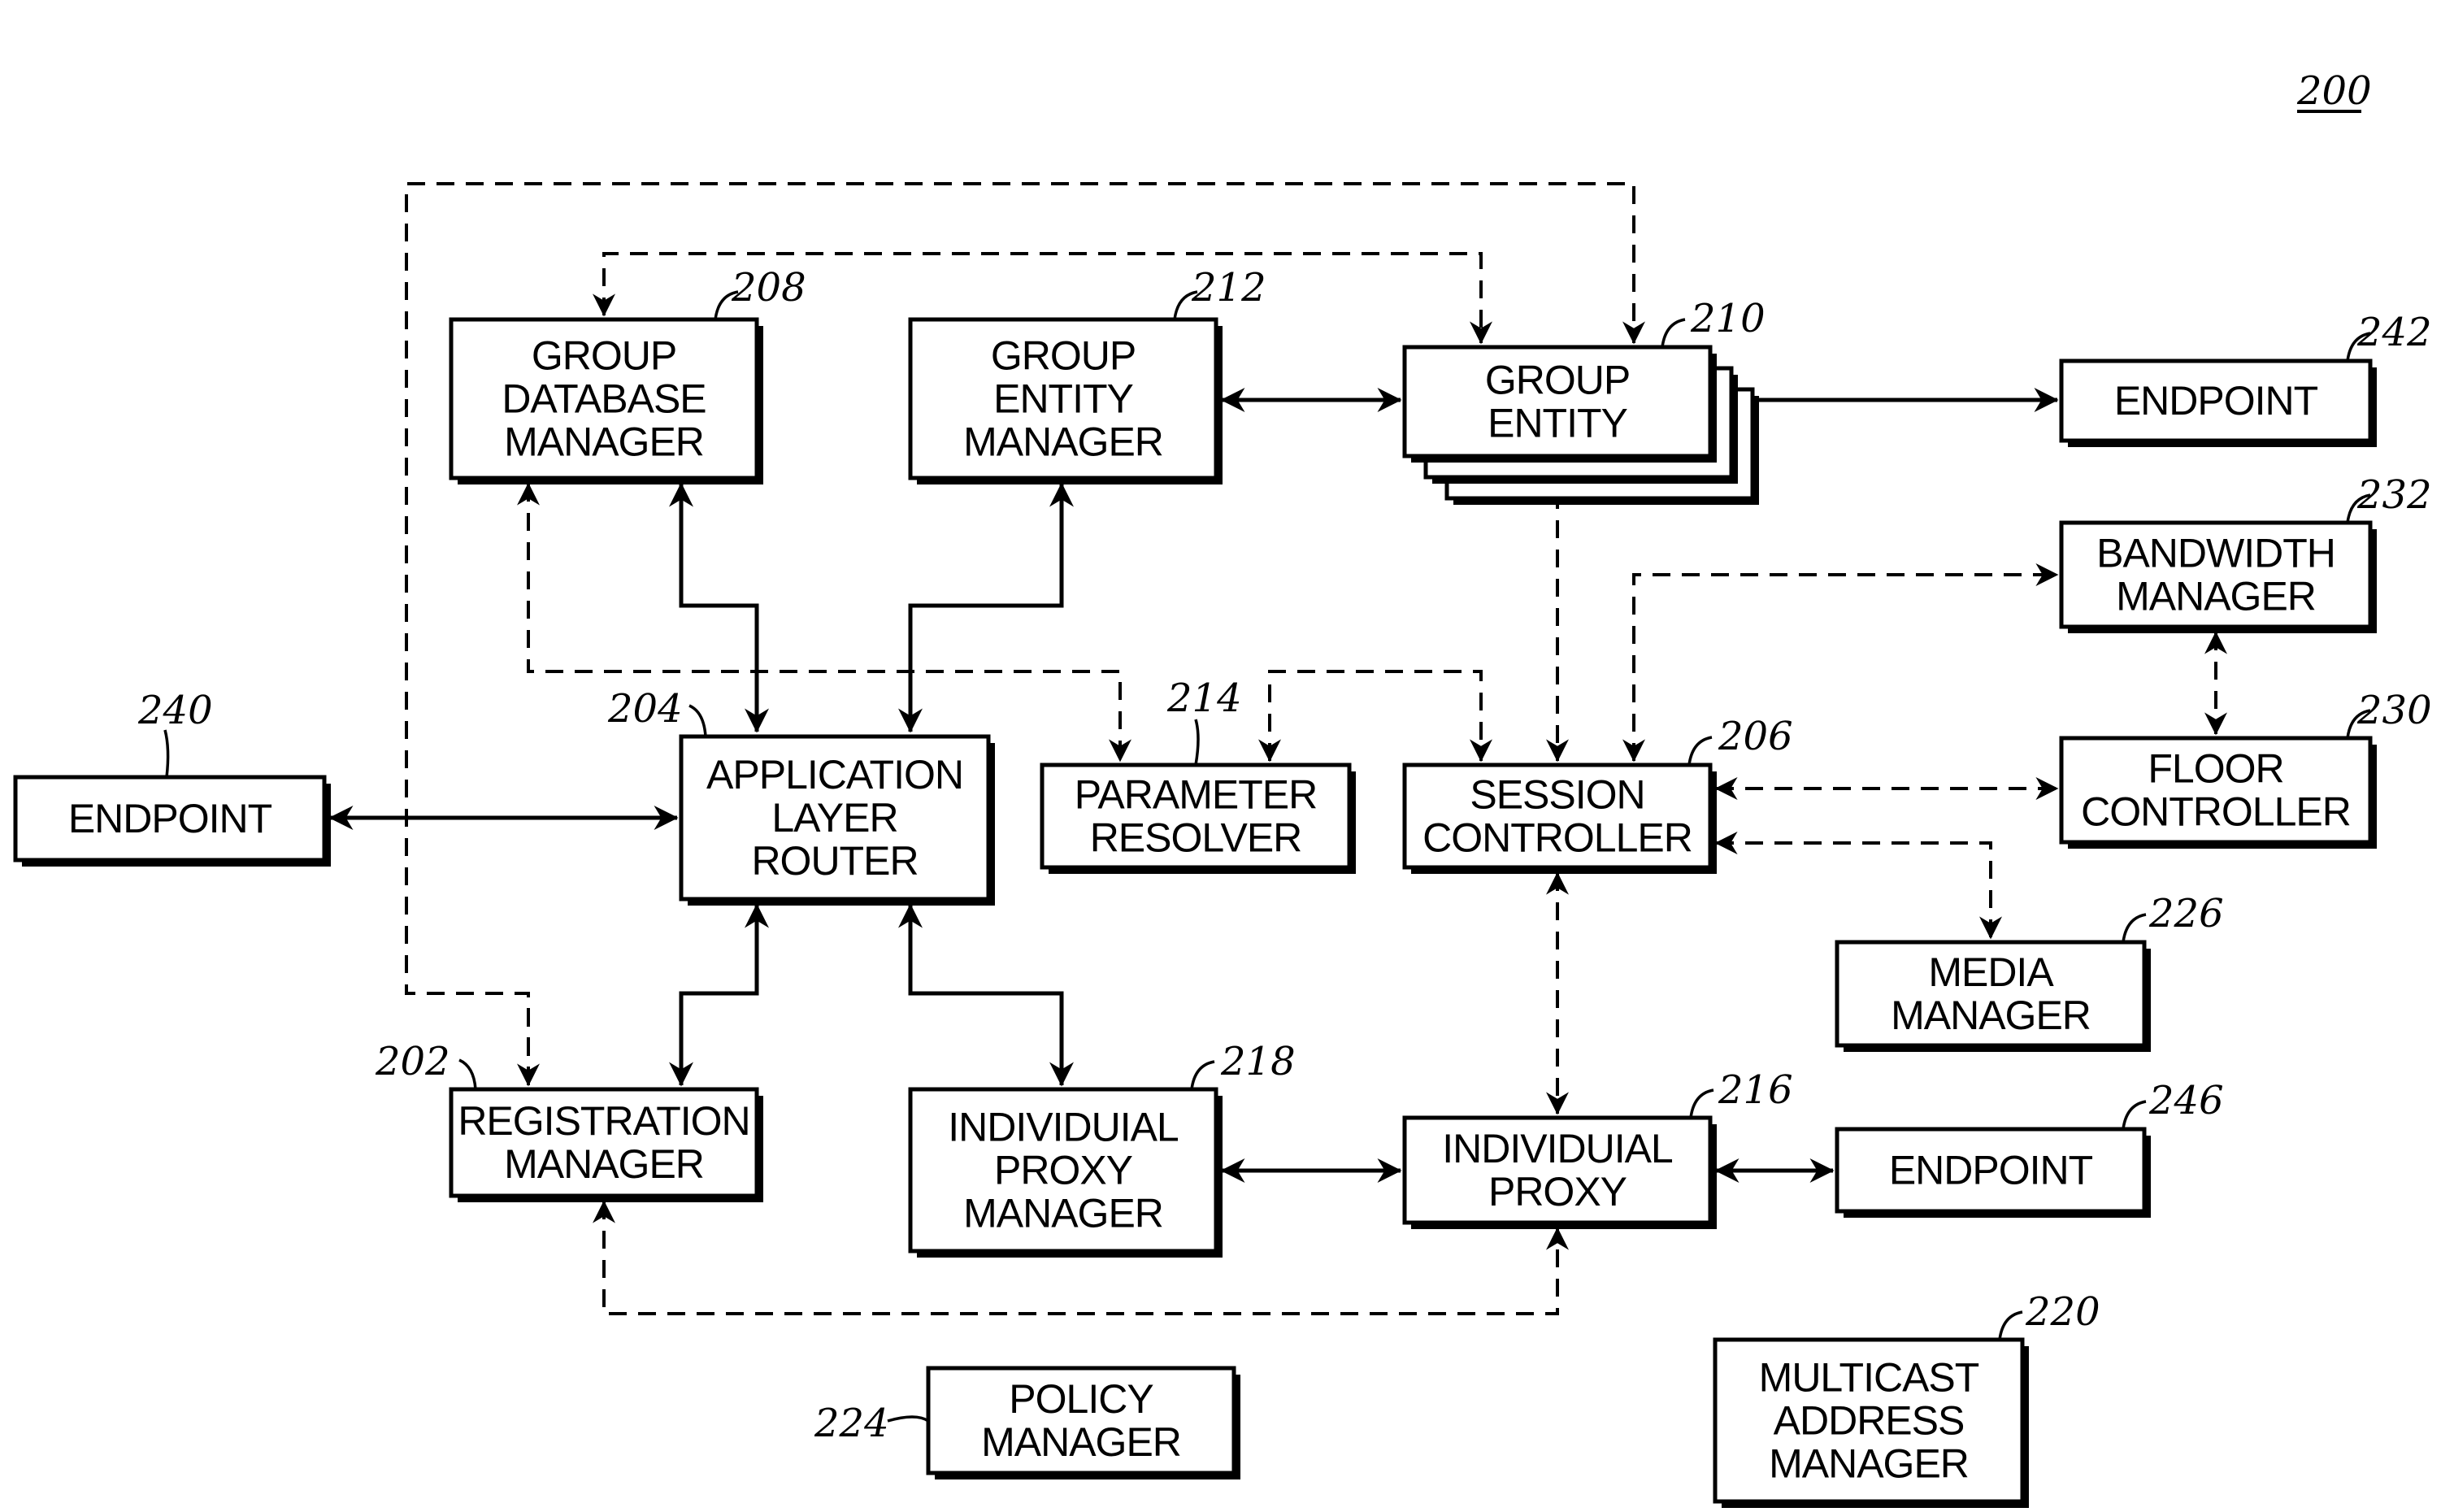 The width and height of the screenshot is (2454, 1512). I want to click on block-policy-manager: POLICYMANAGER 224, so click(1027, 1422).